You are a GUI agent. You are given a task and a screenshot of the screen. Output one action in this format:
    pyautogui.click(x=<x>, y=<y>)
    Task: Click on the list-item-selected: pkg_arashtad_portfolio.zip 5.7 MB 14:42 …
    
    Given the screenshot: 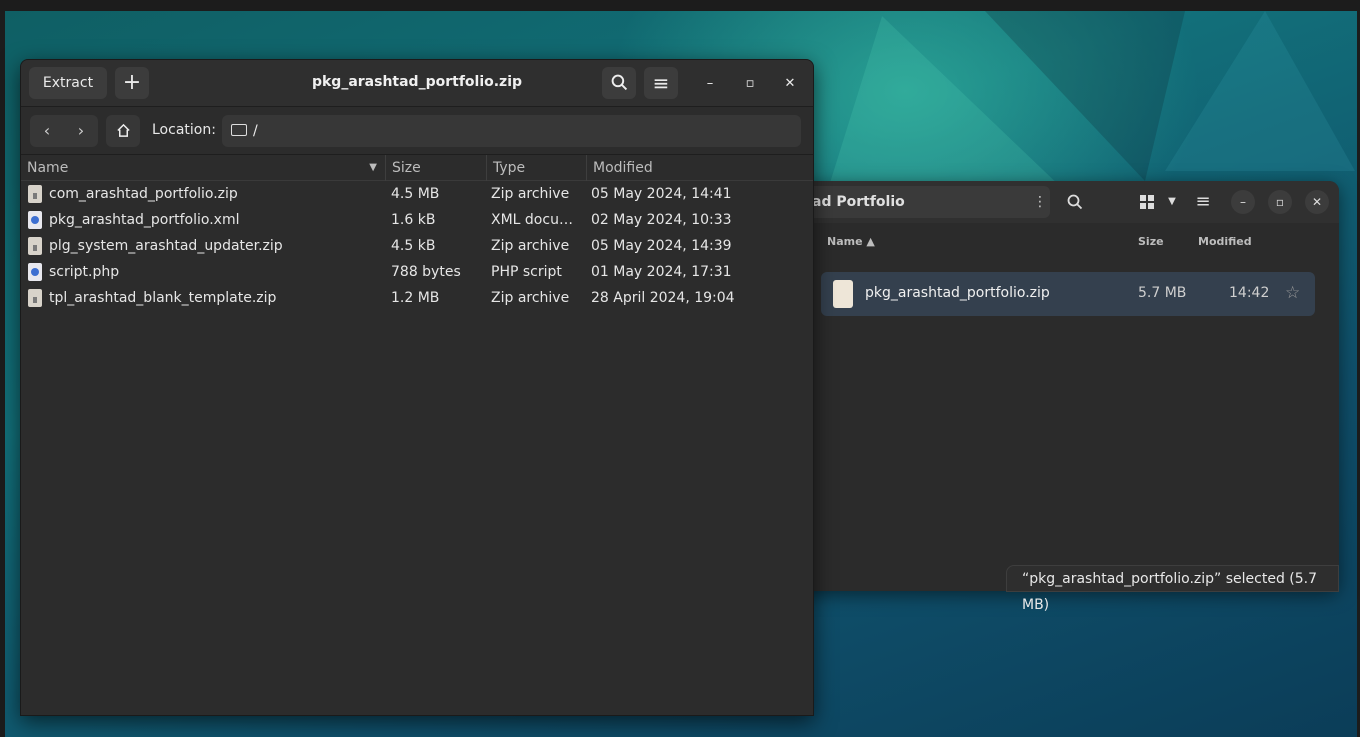 What is the action you would take?
    pyautogui.click(x=1068, y=294)
    